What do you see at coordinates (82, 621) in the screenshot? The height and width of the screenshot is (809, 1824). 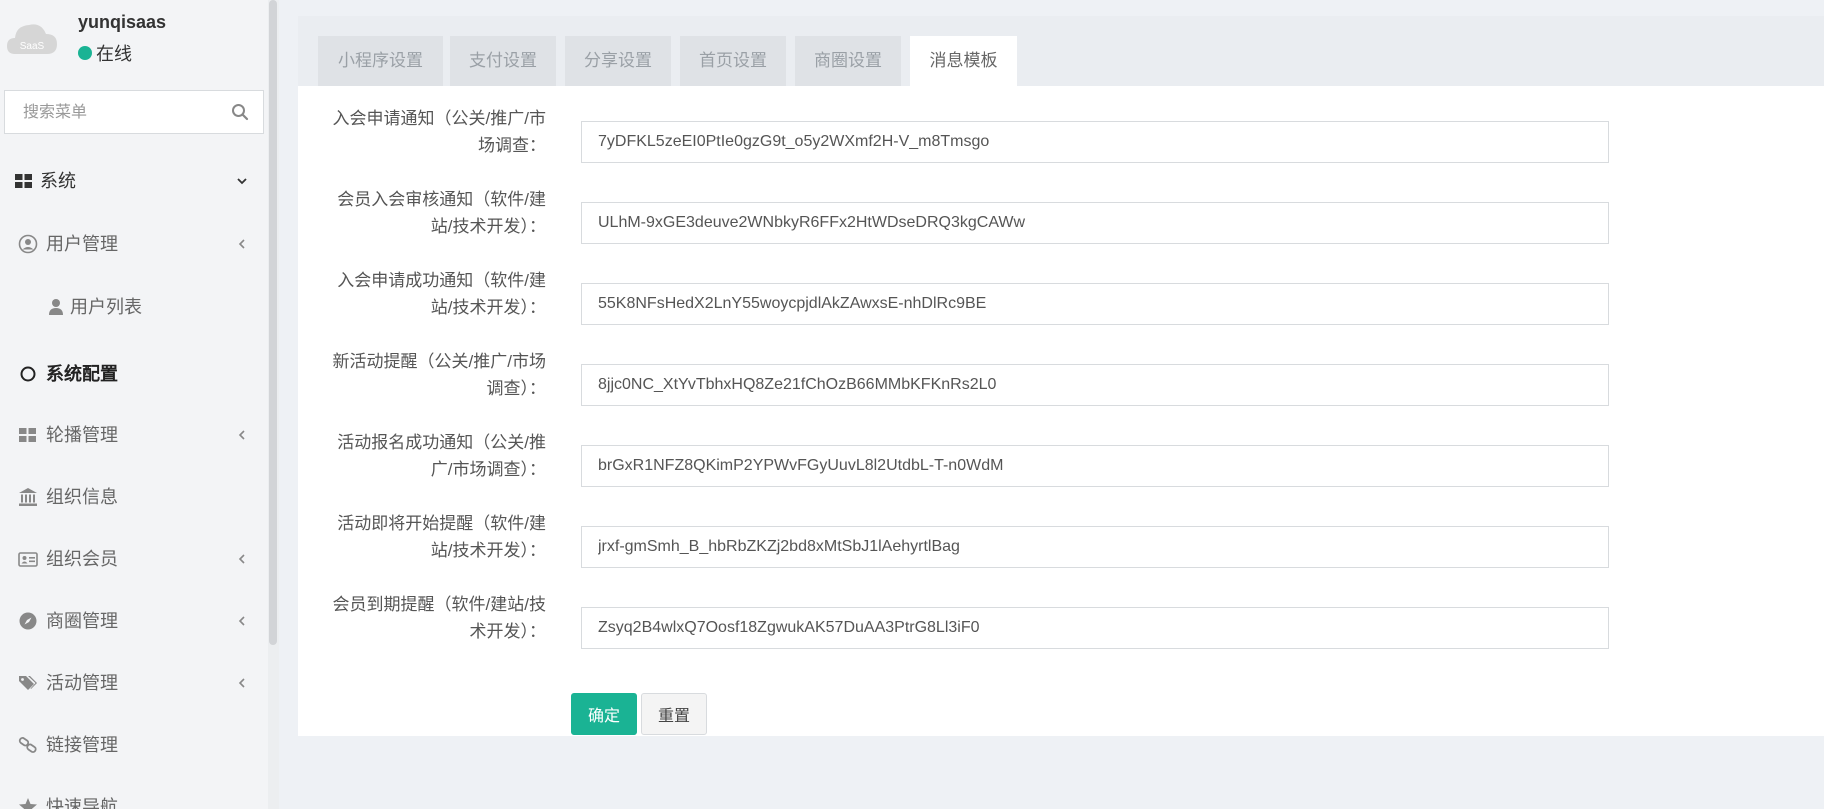 I see `menu-label: 商圈管理` at bounding box center [82, 621].